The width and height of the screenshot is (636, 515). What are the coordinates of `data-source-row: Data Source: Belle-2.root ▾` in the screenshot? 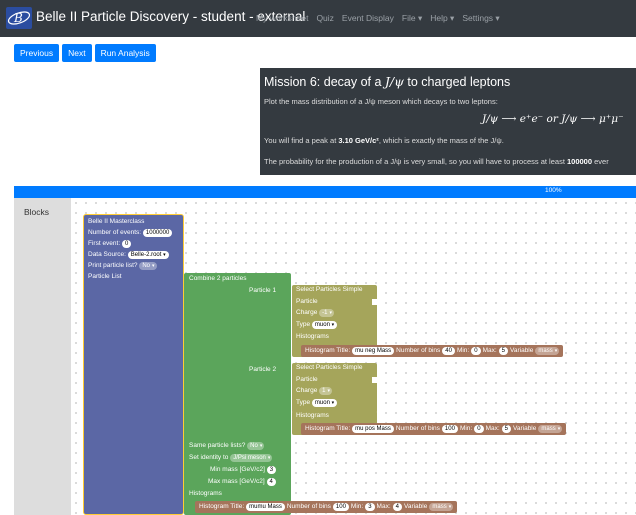 It's located at (128, 255).